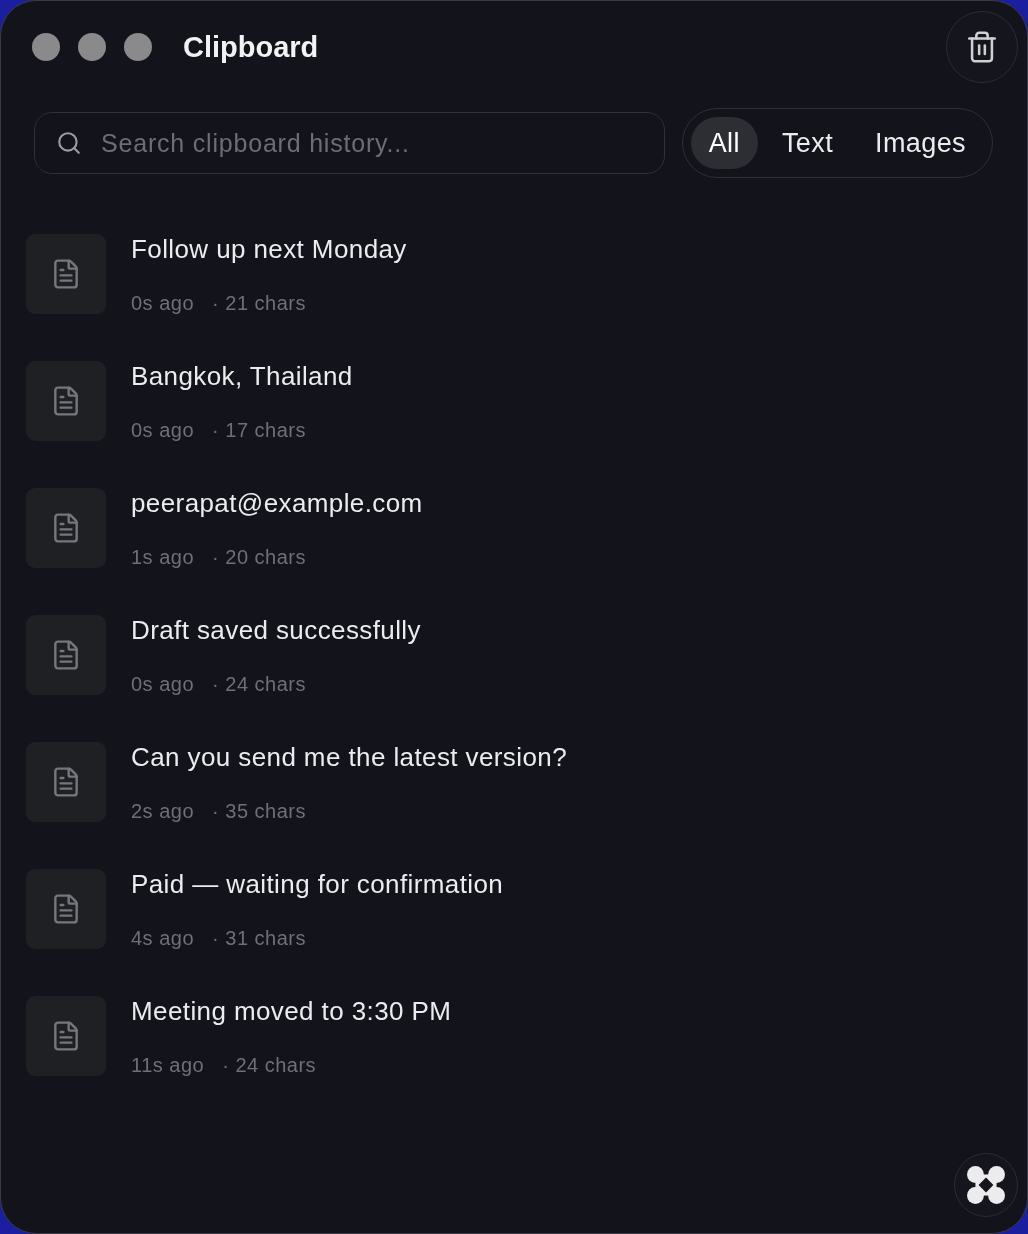 Image resolution: width=1028 pixels, height=1234 pixels. What do you see at coordinates (724, 143) in the screenshot?
I see `filter-tab: All` at bounding box center [724, 143].